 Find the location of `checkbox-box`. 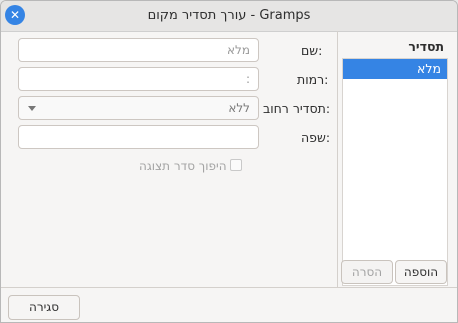

checkbox-box is located at coordinates (235, 165).